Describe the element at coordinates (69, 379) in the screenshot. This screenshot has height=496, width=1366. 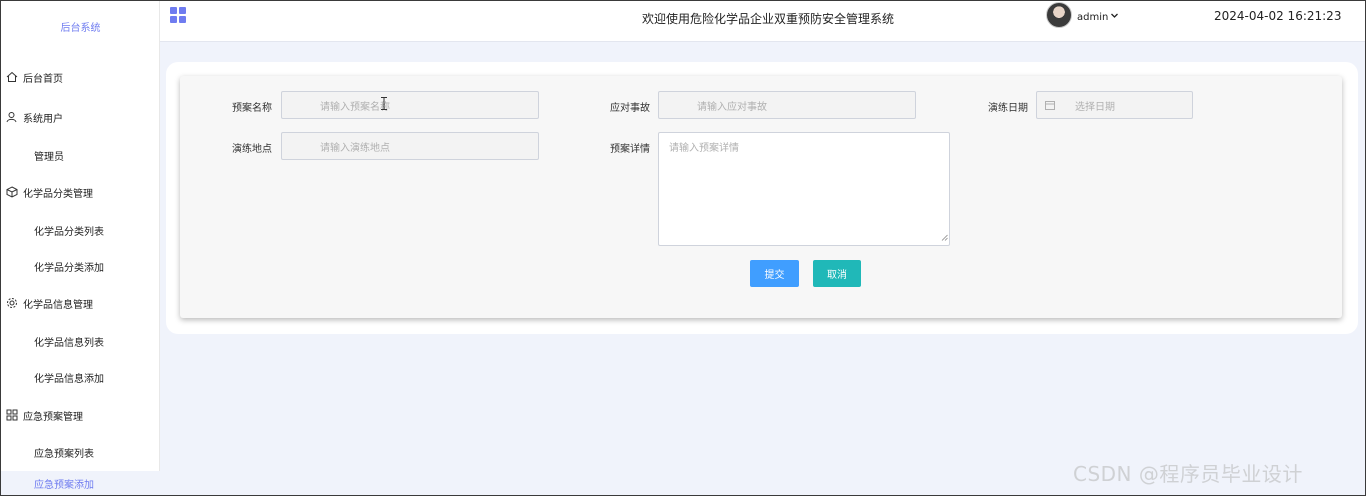
I see `sidebar-item-label: 化学品信息添加` at that location.